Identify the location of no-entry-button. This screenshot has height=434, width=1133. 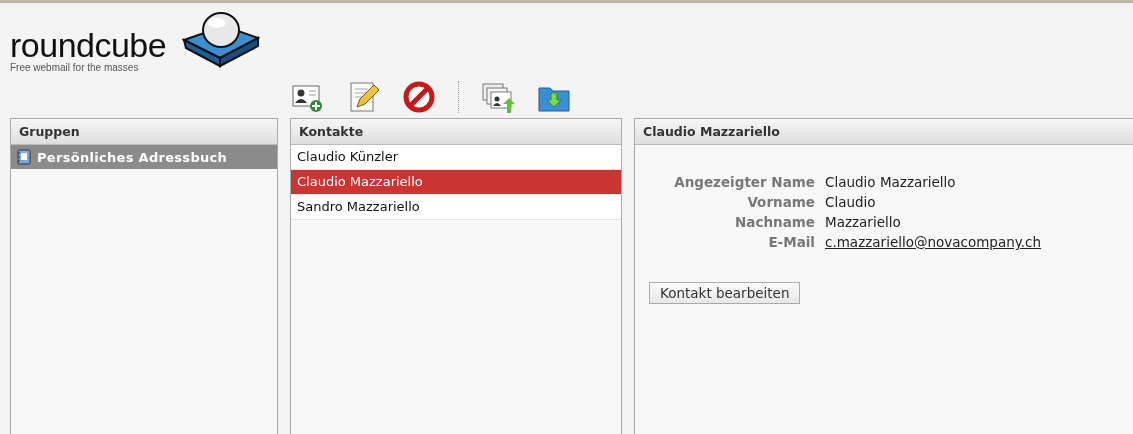
(419, 97).